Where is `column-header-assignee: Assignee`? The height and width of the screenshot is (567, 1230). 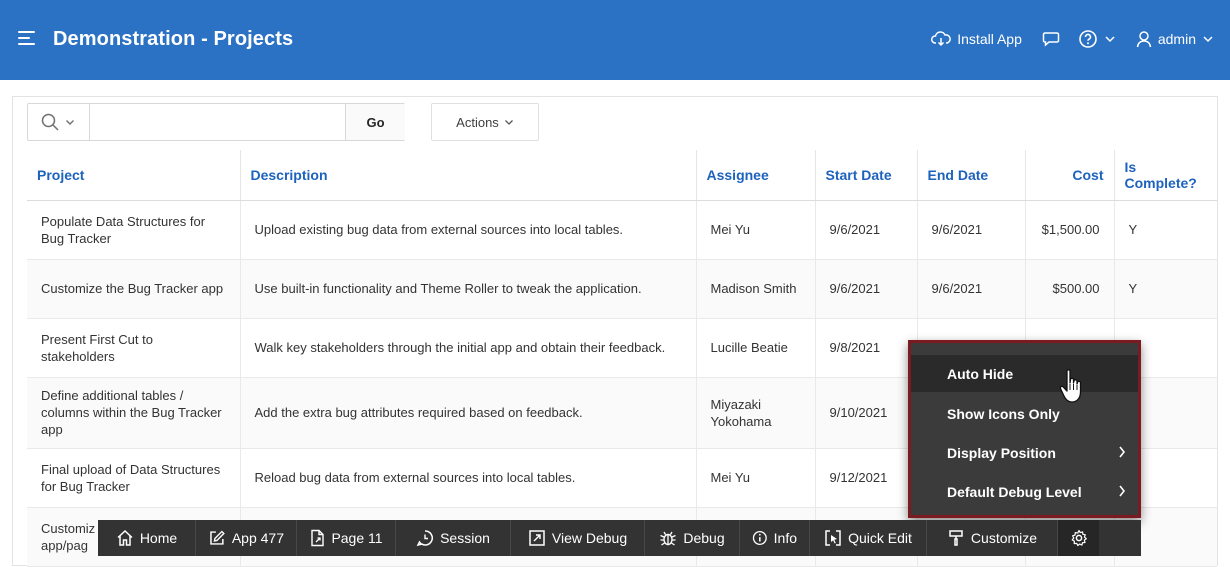
column-header-assignee: Assignee is located at coordinates (756, 175).